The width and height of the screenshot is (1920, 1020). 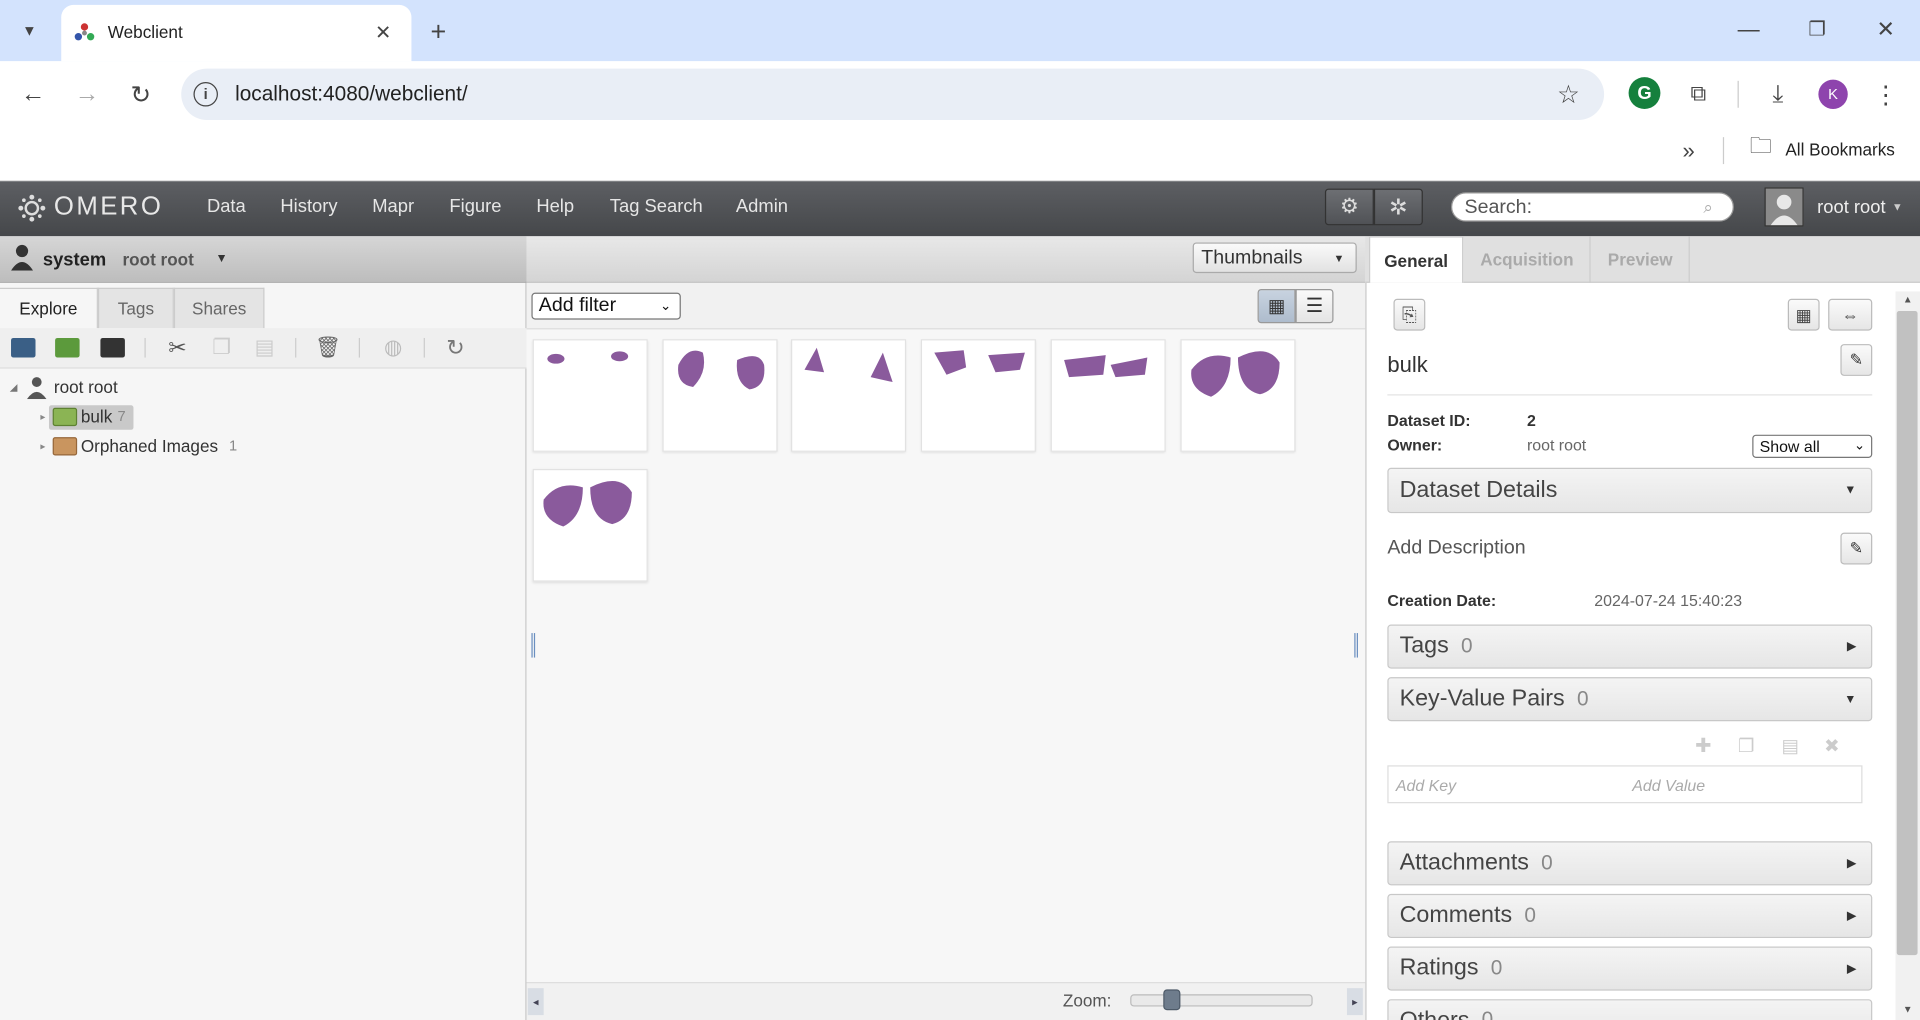 I want to click on address-bar: i localhost:4080/webclient/ ☆, so click(x=893, y=94).